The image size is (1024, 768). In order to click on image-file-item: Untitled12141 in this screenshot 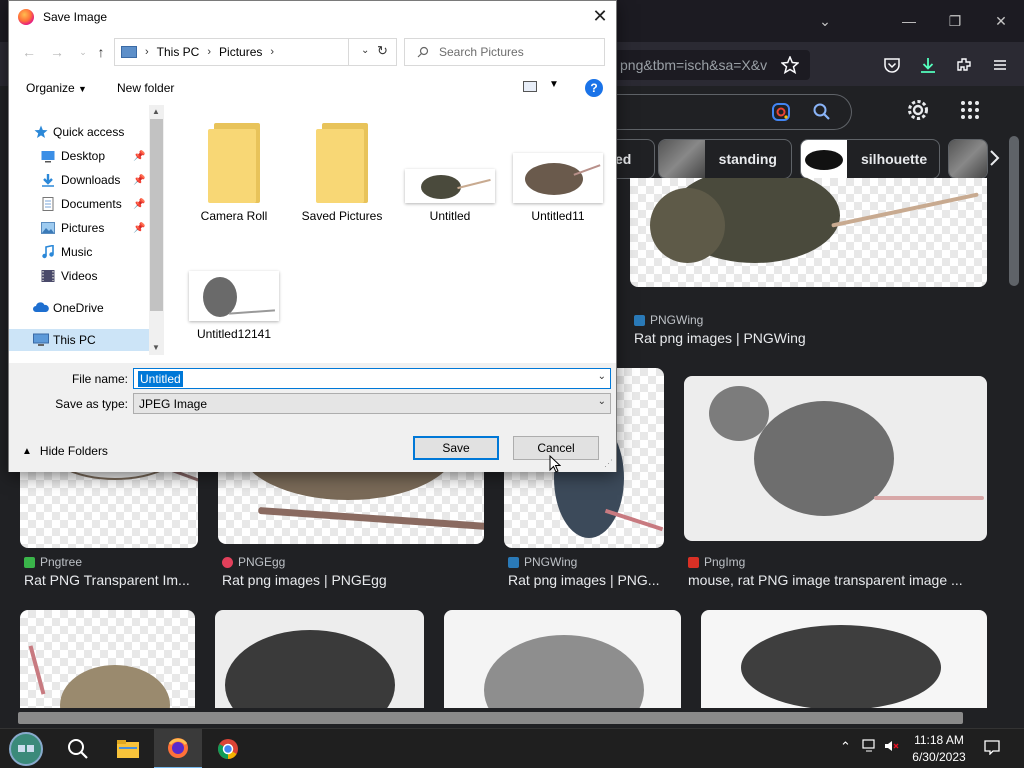, I will do `click(234, 306)`.